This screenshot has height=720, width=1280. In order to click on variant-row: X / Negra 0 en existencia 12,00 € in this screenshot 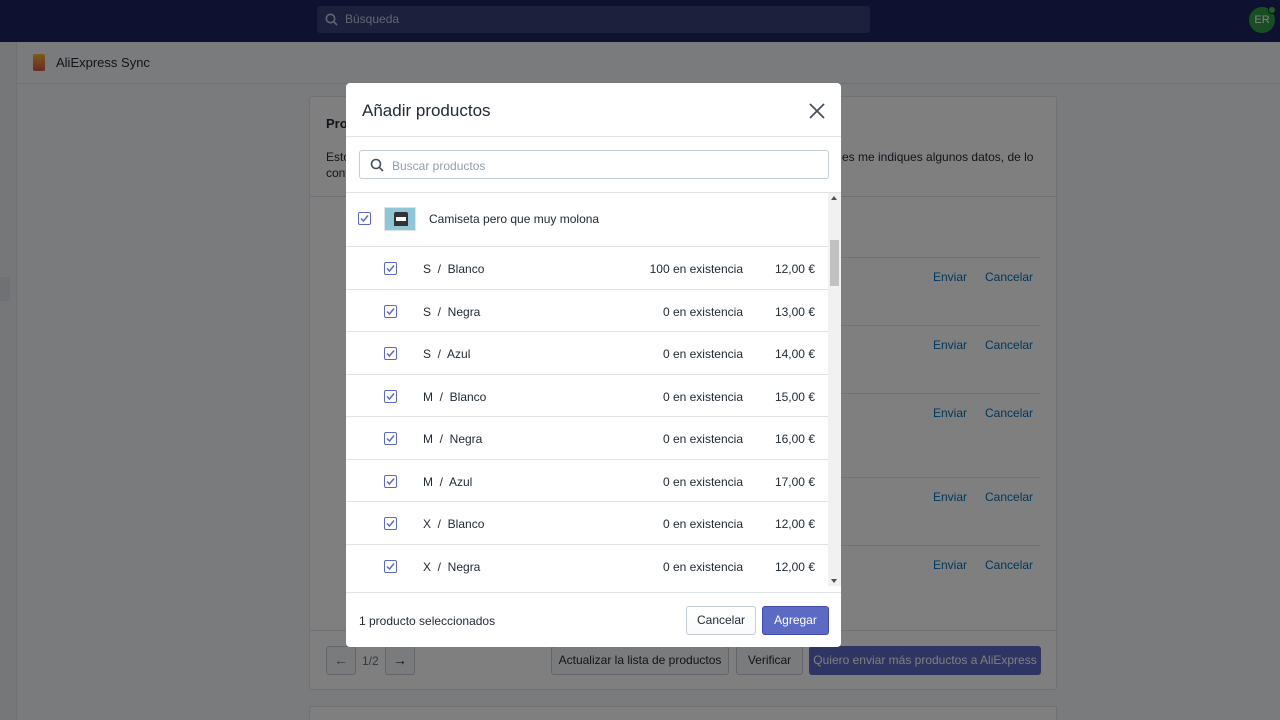, I will do `click(587, 566)`.